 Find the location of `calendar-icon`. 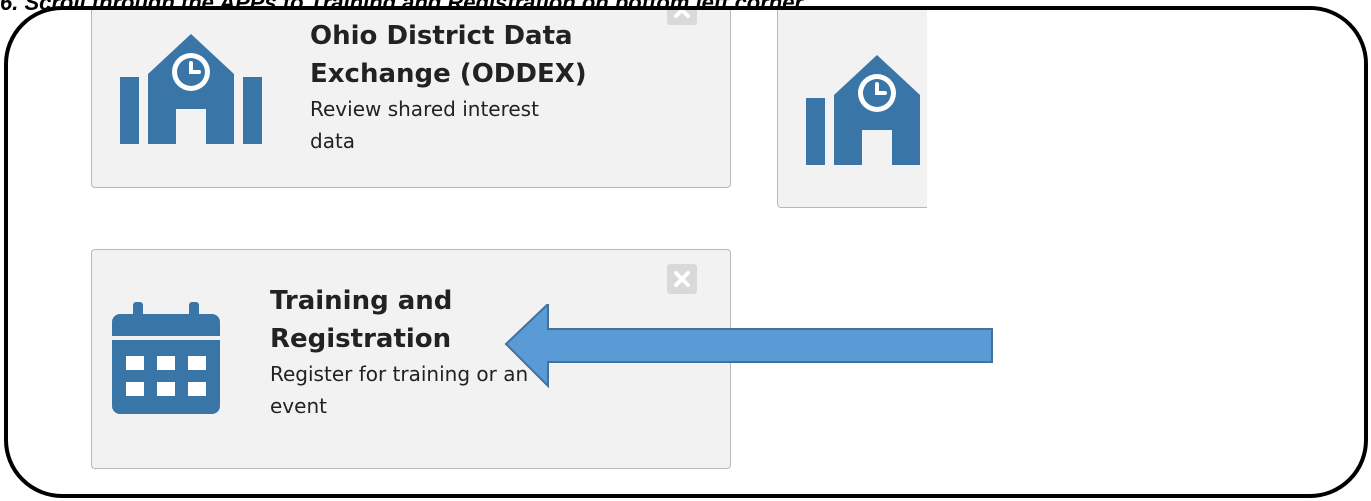

calendar-icon is located at coordinates (166, 360).